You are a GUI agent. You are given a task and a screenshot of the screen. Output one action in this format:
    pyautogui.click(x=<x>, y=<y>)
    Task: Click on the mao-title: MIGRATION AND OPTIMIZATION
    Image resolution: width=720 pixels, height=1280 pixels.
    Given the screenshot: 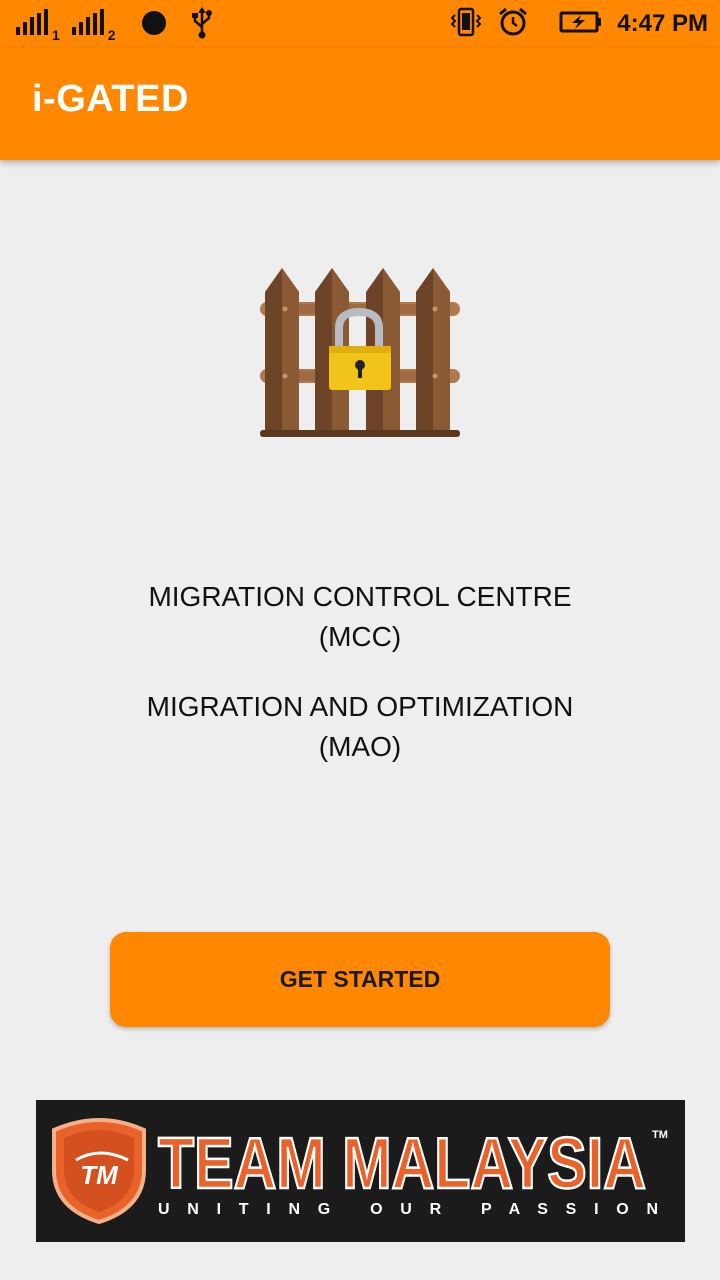 What is the action you would take?
    pyautogui.click(x=360, y=706)
    